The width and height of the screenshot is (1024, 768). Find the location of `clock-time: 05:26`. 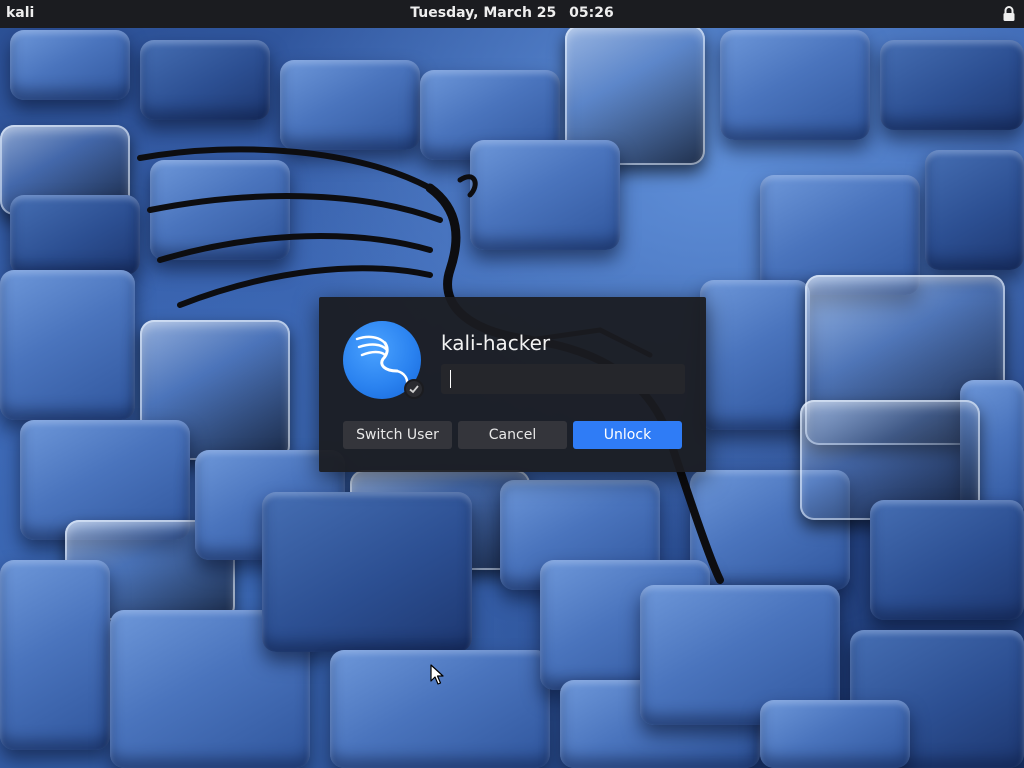

clock-time: 05:26 is located at coordinates (591, 13).